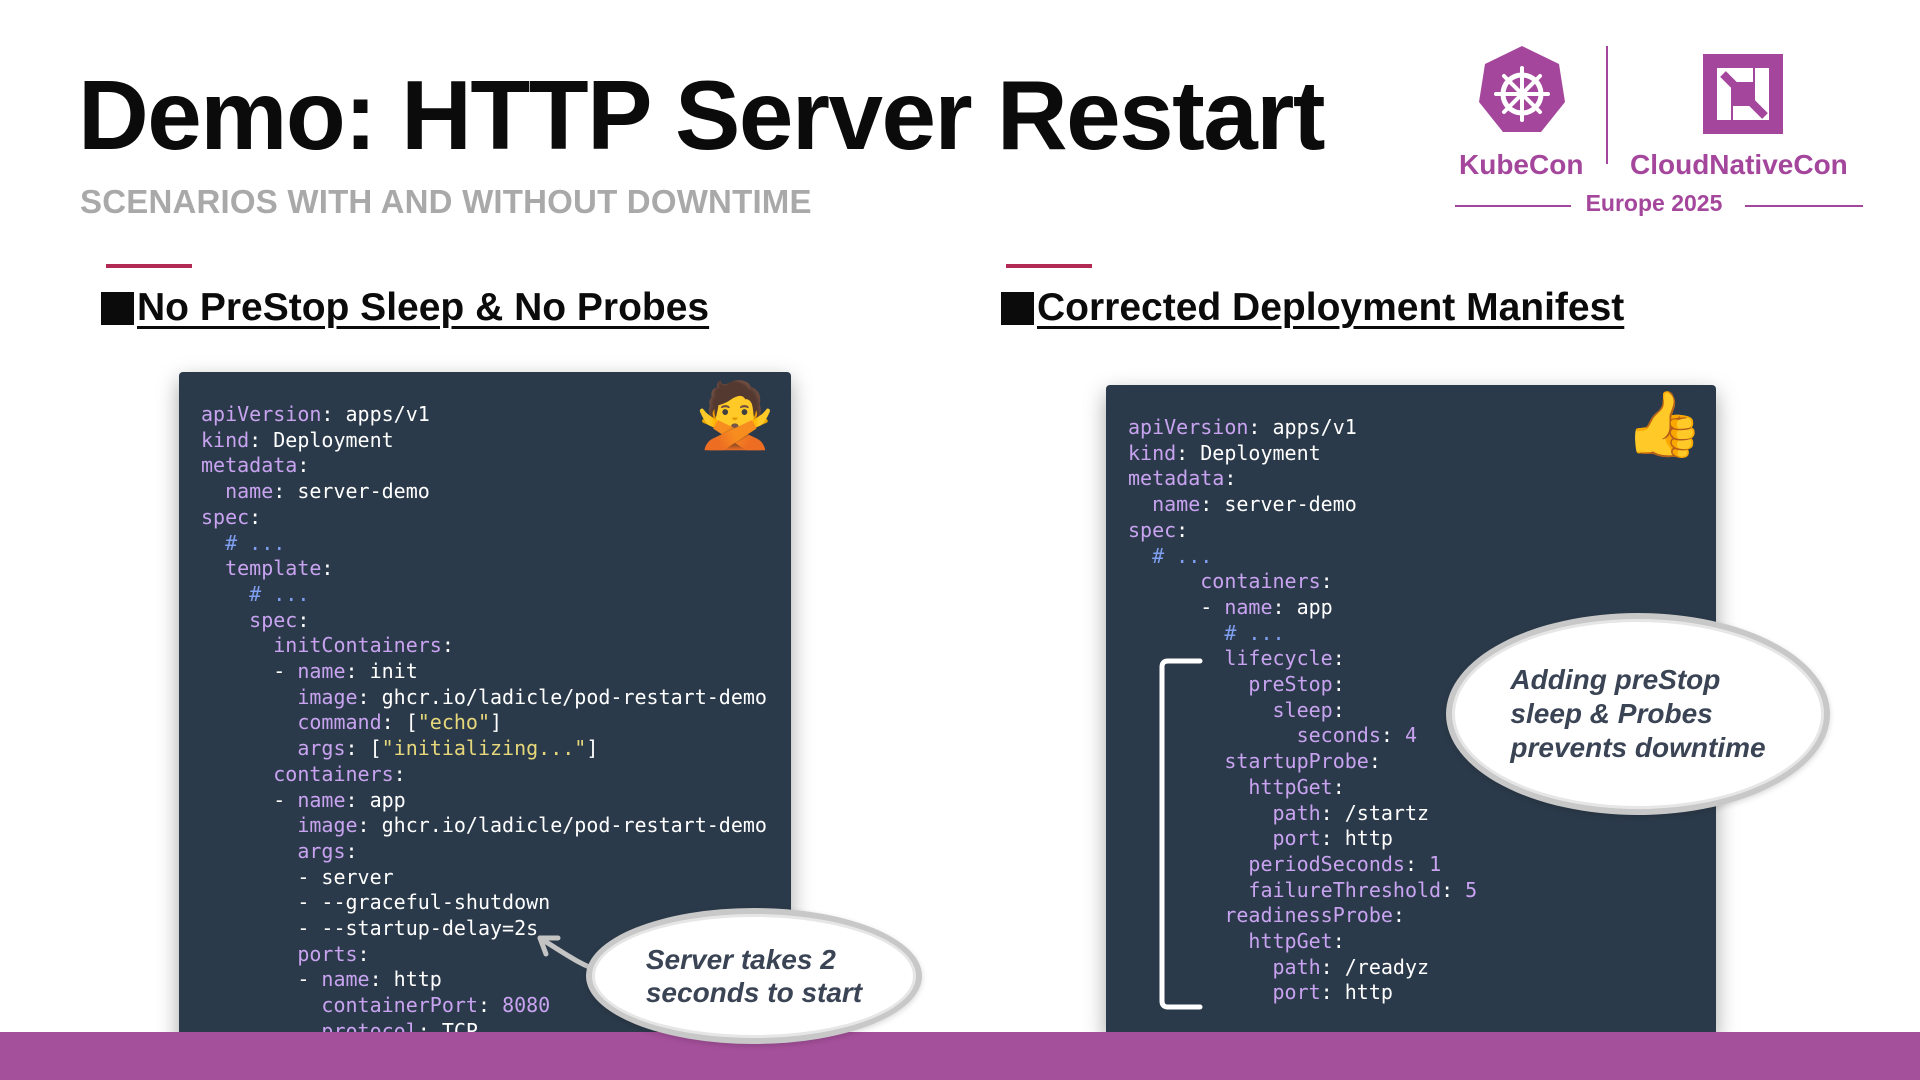  What do you see at coordinates (484, 646) in the screenshot?
I see `code-line: initContainers:` at bounding box center [484, 646].